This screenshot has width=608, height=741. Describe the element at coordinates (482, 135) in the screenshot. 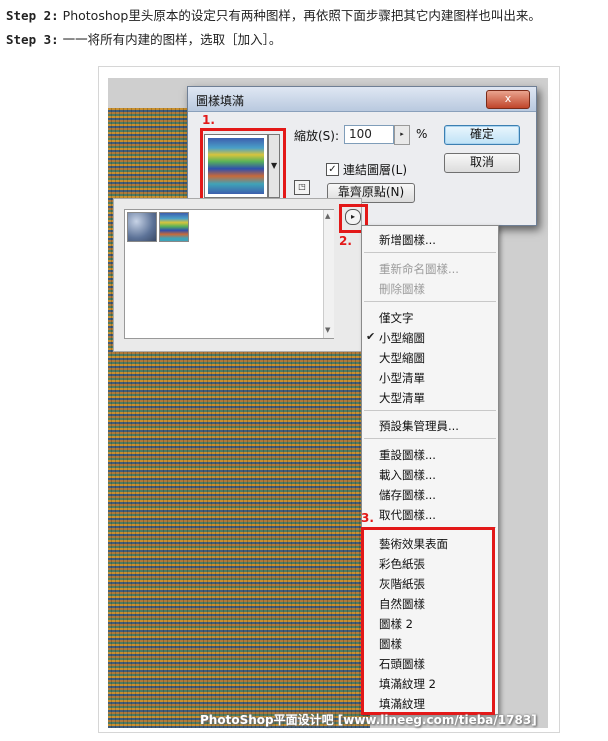

I see `ok-button: 確定` at that location.